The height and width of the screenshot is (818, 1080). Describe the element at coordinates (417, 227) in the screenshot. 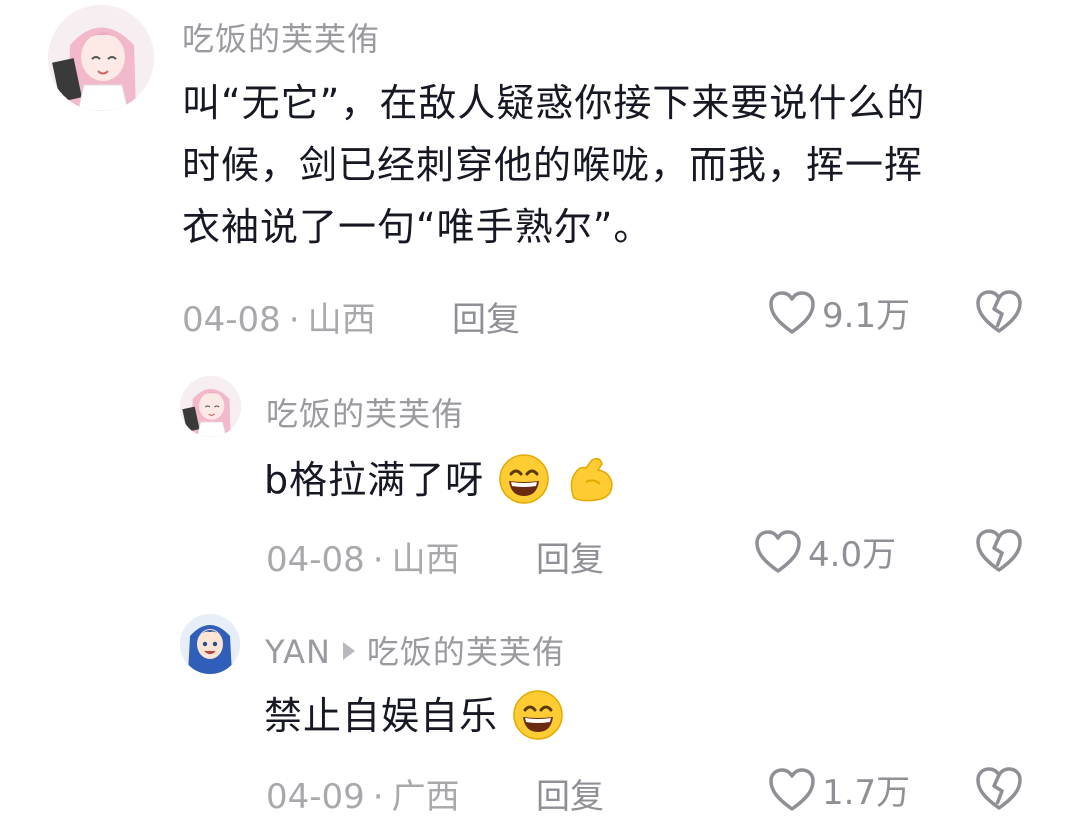

I see `comment-text-line: 衣袖说了一句“唯手熟尔”。` at that location.